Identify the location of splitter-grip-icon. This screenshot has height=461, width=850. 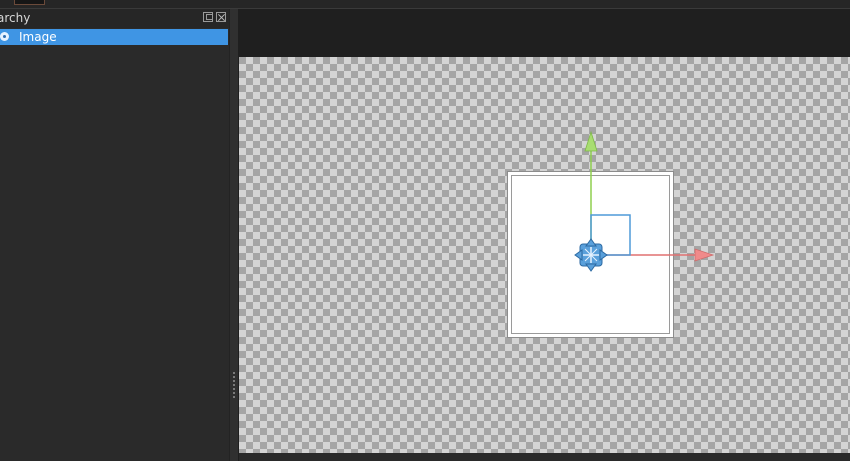
(234, 386).